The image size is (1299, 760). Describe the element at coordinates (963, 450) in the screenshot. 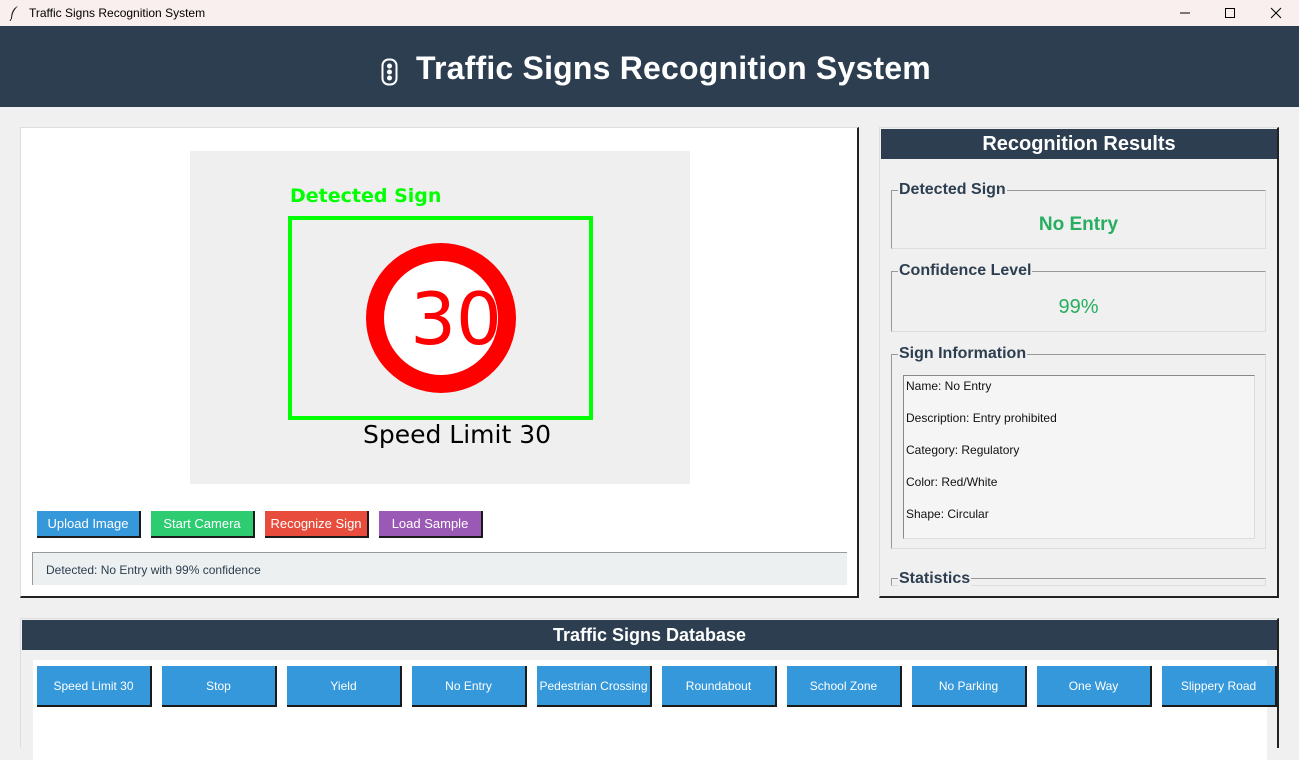

I see `info-line: Category: Regulatory` at that location.